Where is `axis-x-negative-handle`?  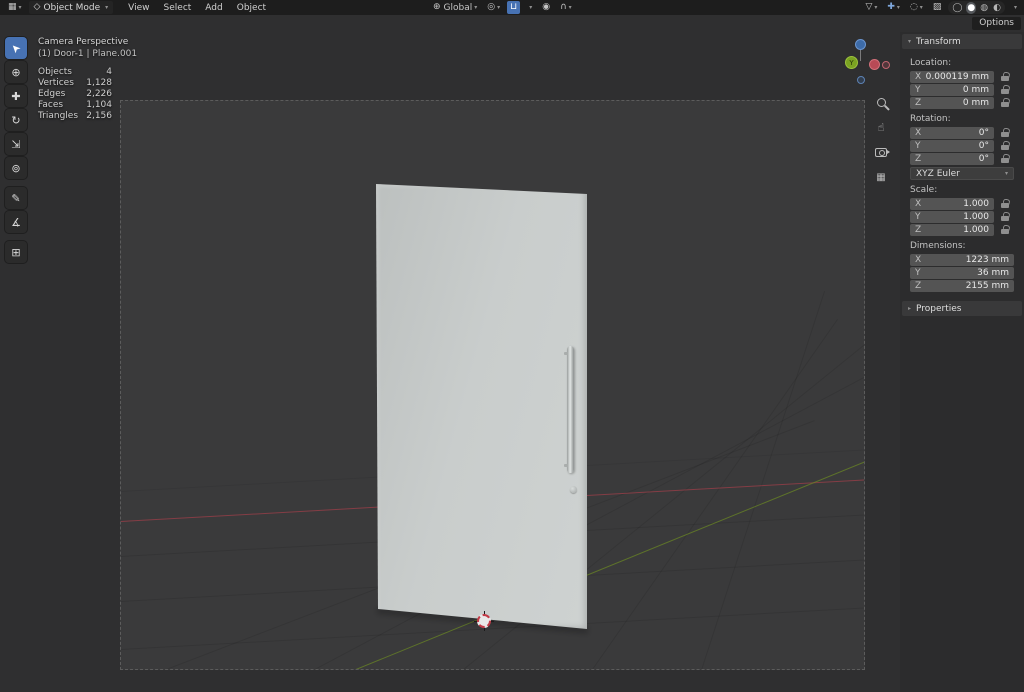 axis-x-negative-handle is located at coordinates (886, 65).